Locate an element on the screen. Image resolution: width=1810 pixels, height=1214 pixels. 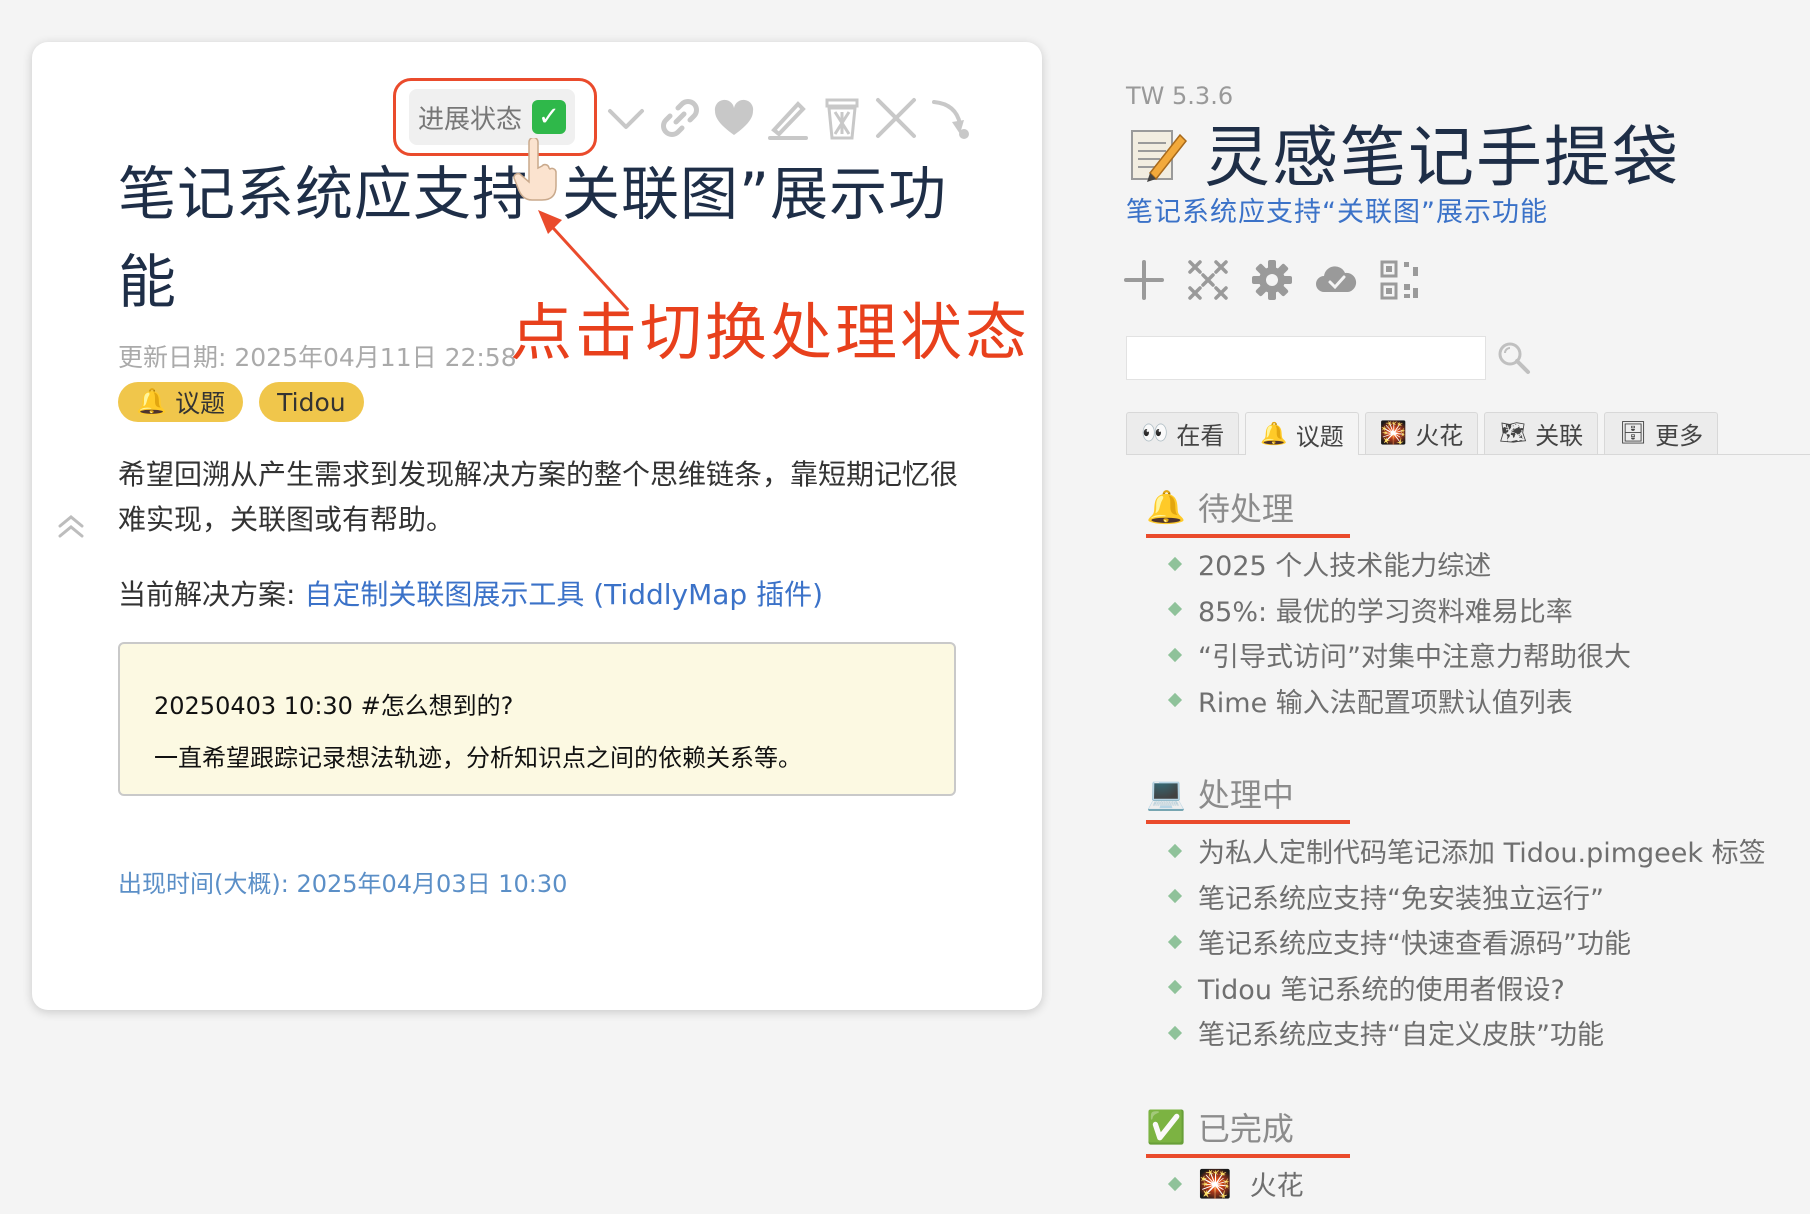
title-line-2: 能 is located at coordinates (148, 282).